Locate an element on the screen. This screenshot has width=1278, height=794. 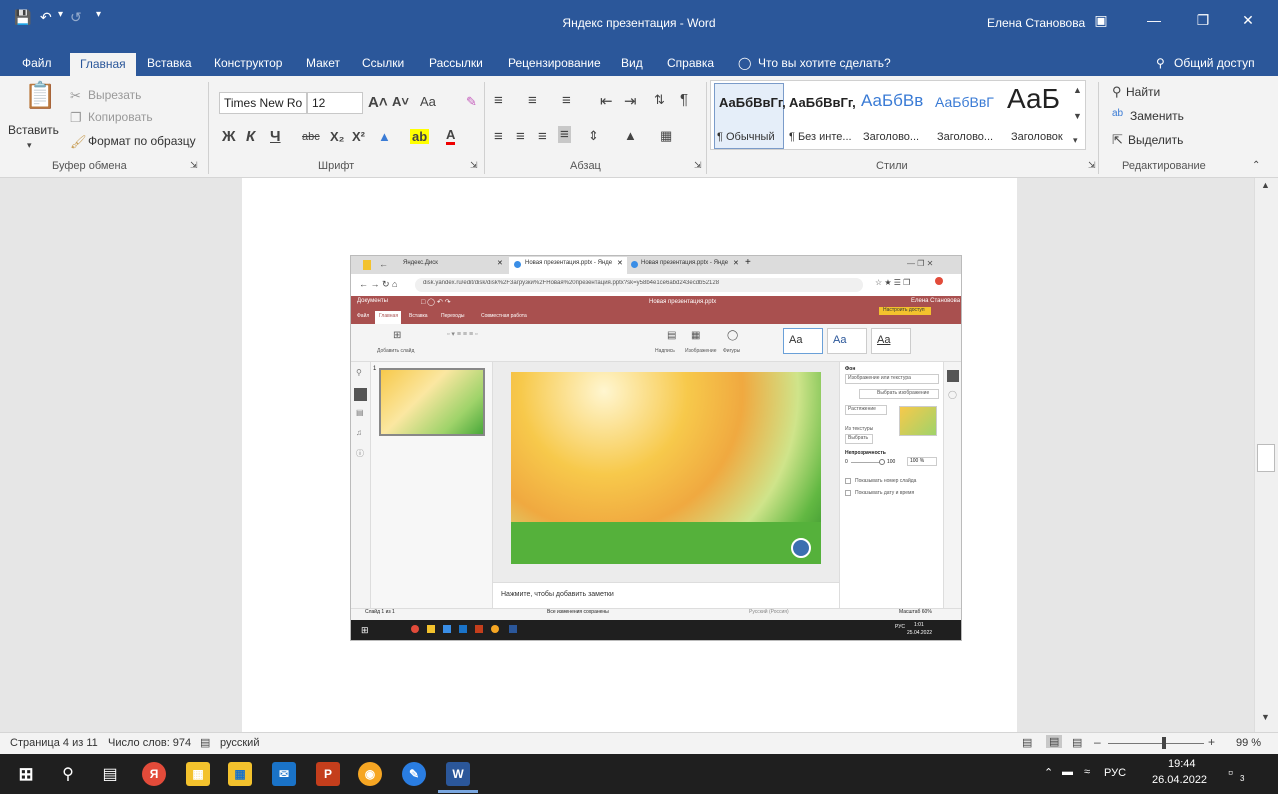
find-button: Найти is located at coordinates (1143, 92).